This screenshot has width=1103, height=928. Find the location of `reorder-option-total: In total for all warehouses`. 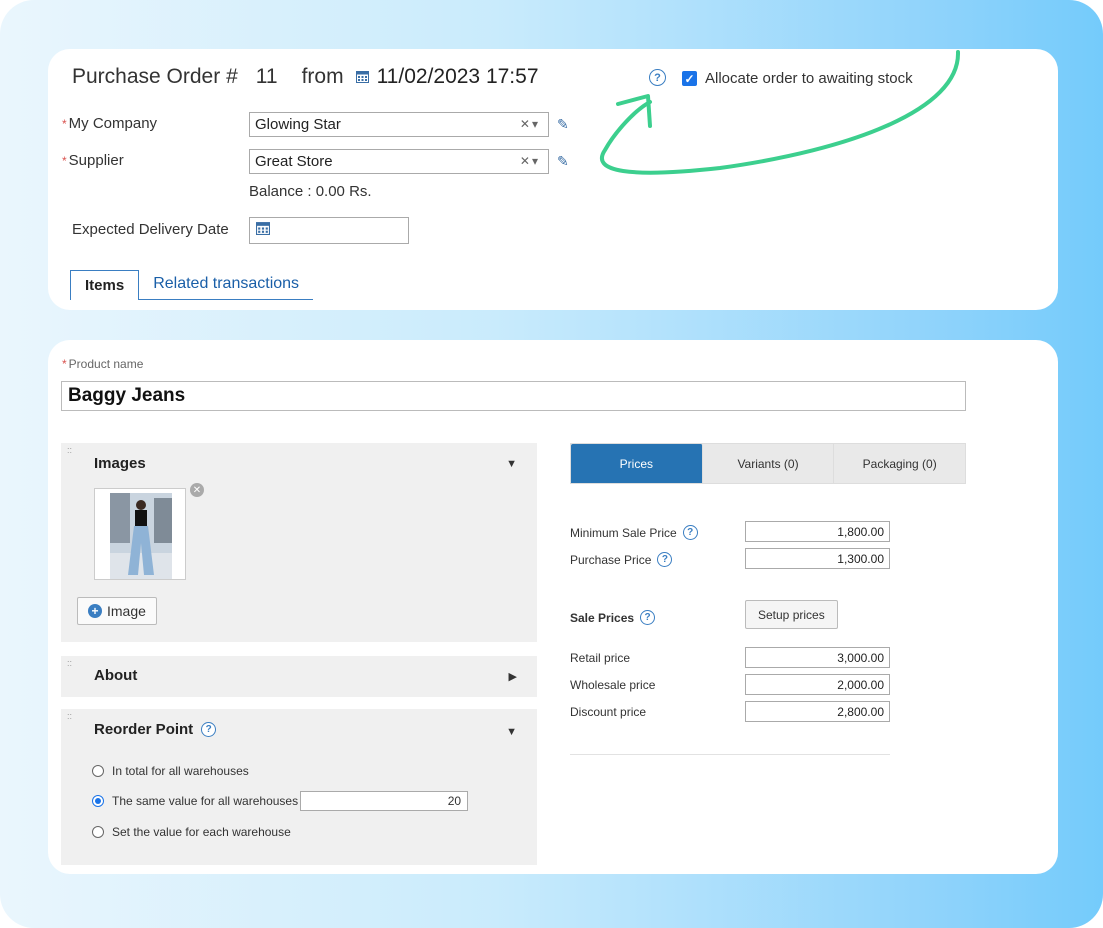

reorder-option-total: In total for all warehouses is located at coordinates (170, 771).